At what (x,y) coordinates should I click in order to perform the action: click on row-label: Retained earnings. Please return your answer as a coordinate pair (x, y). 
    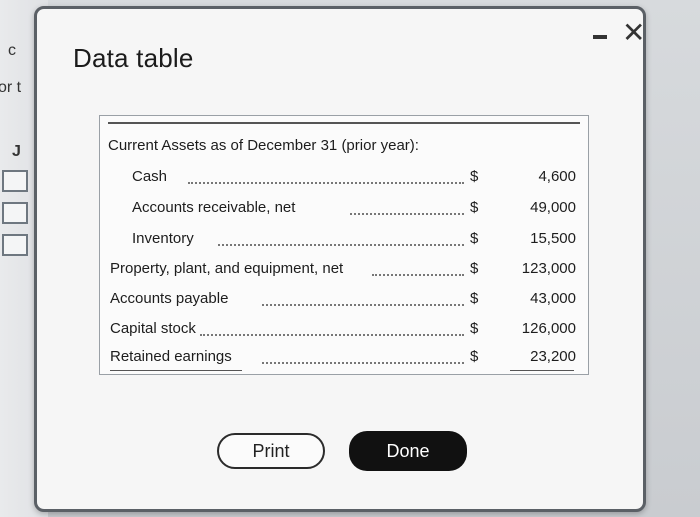
    Looking at the image, I should click on (173, 356).